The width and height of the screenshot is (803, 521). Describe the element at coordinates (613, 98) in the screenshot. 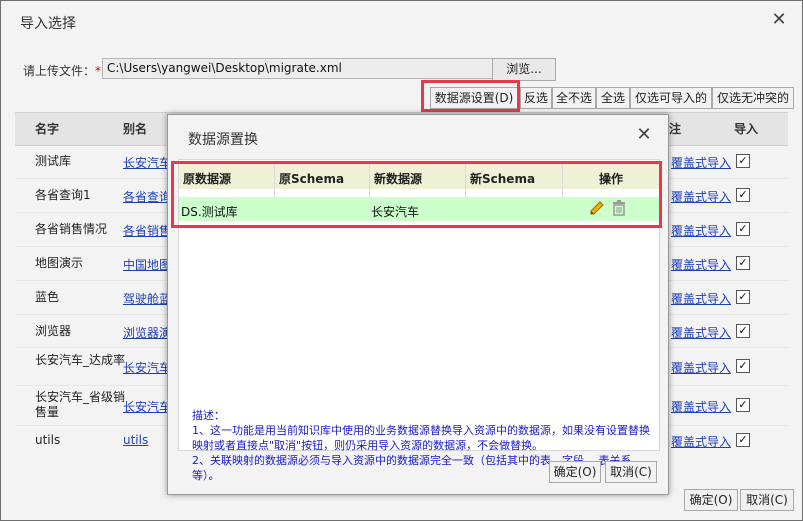

I see `select-all-button: 全选` at that location.